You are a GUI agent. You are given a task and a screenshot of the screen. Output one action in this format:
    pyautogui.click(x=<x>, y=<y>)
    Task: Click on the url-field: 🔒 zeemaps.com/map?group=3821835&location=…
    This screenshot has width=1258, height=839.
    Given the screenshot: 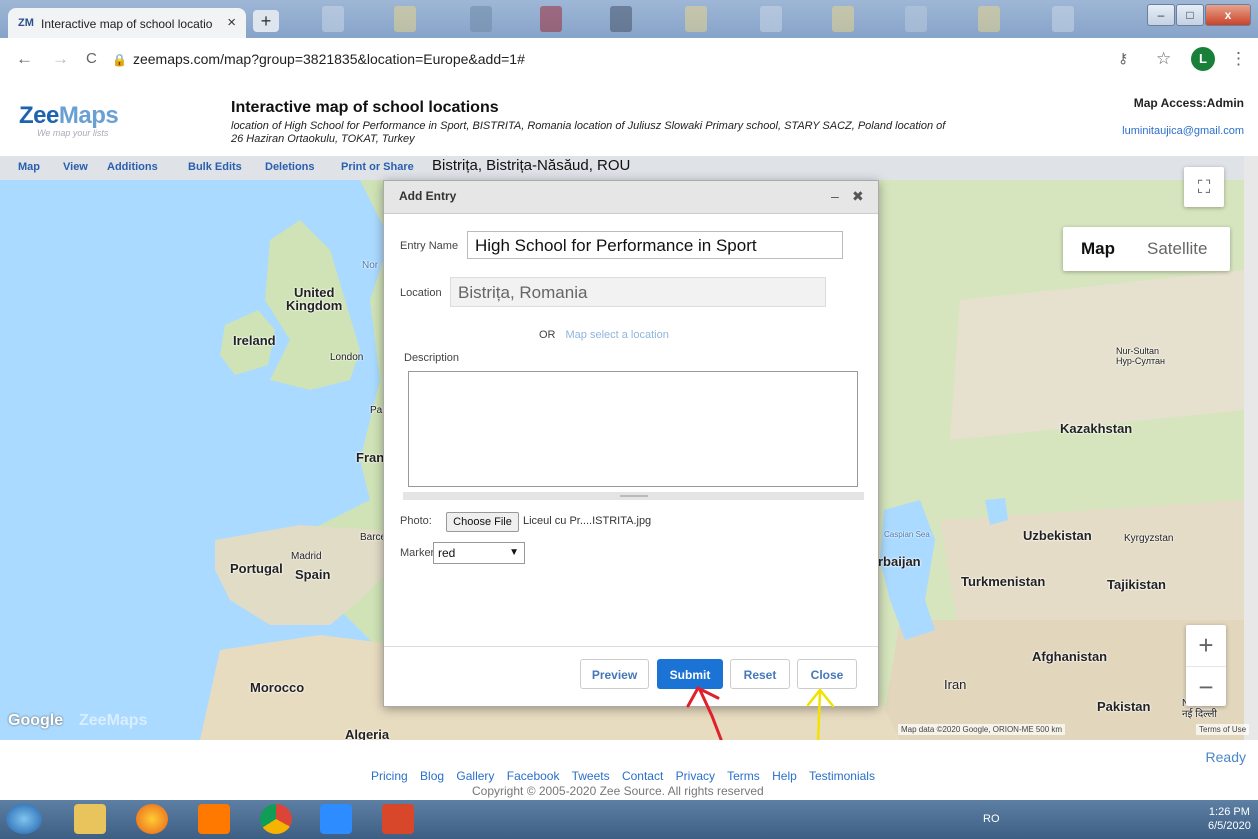 What is the action you would take?
    pyautogui.click(x=612, y=59)
    